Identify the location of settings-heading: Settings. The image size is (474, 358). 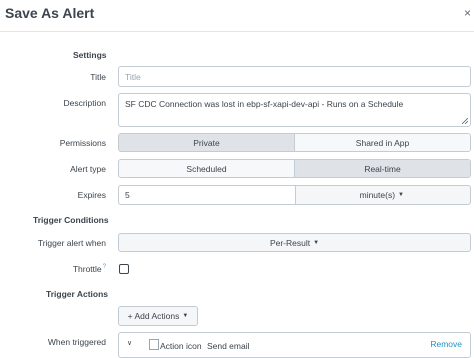
(90, 55).